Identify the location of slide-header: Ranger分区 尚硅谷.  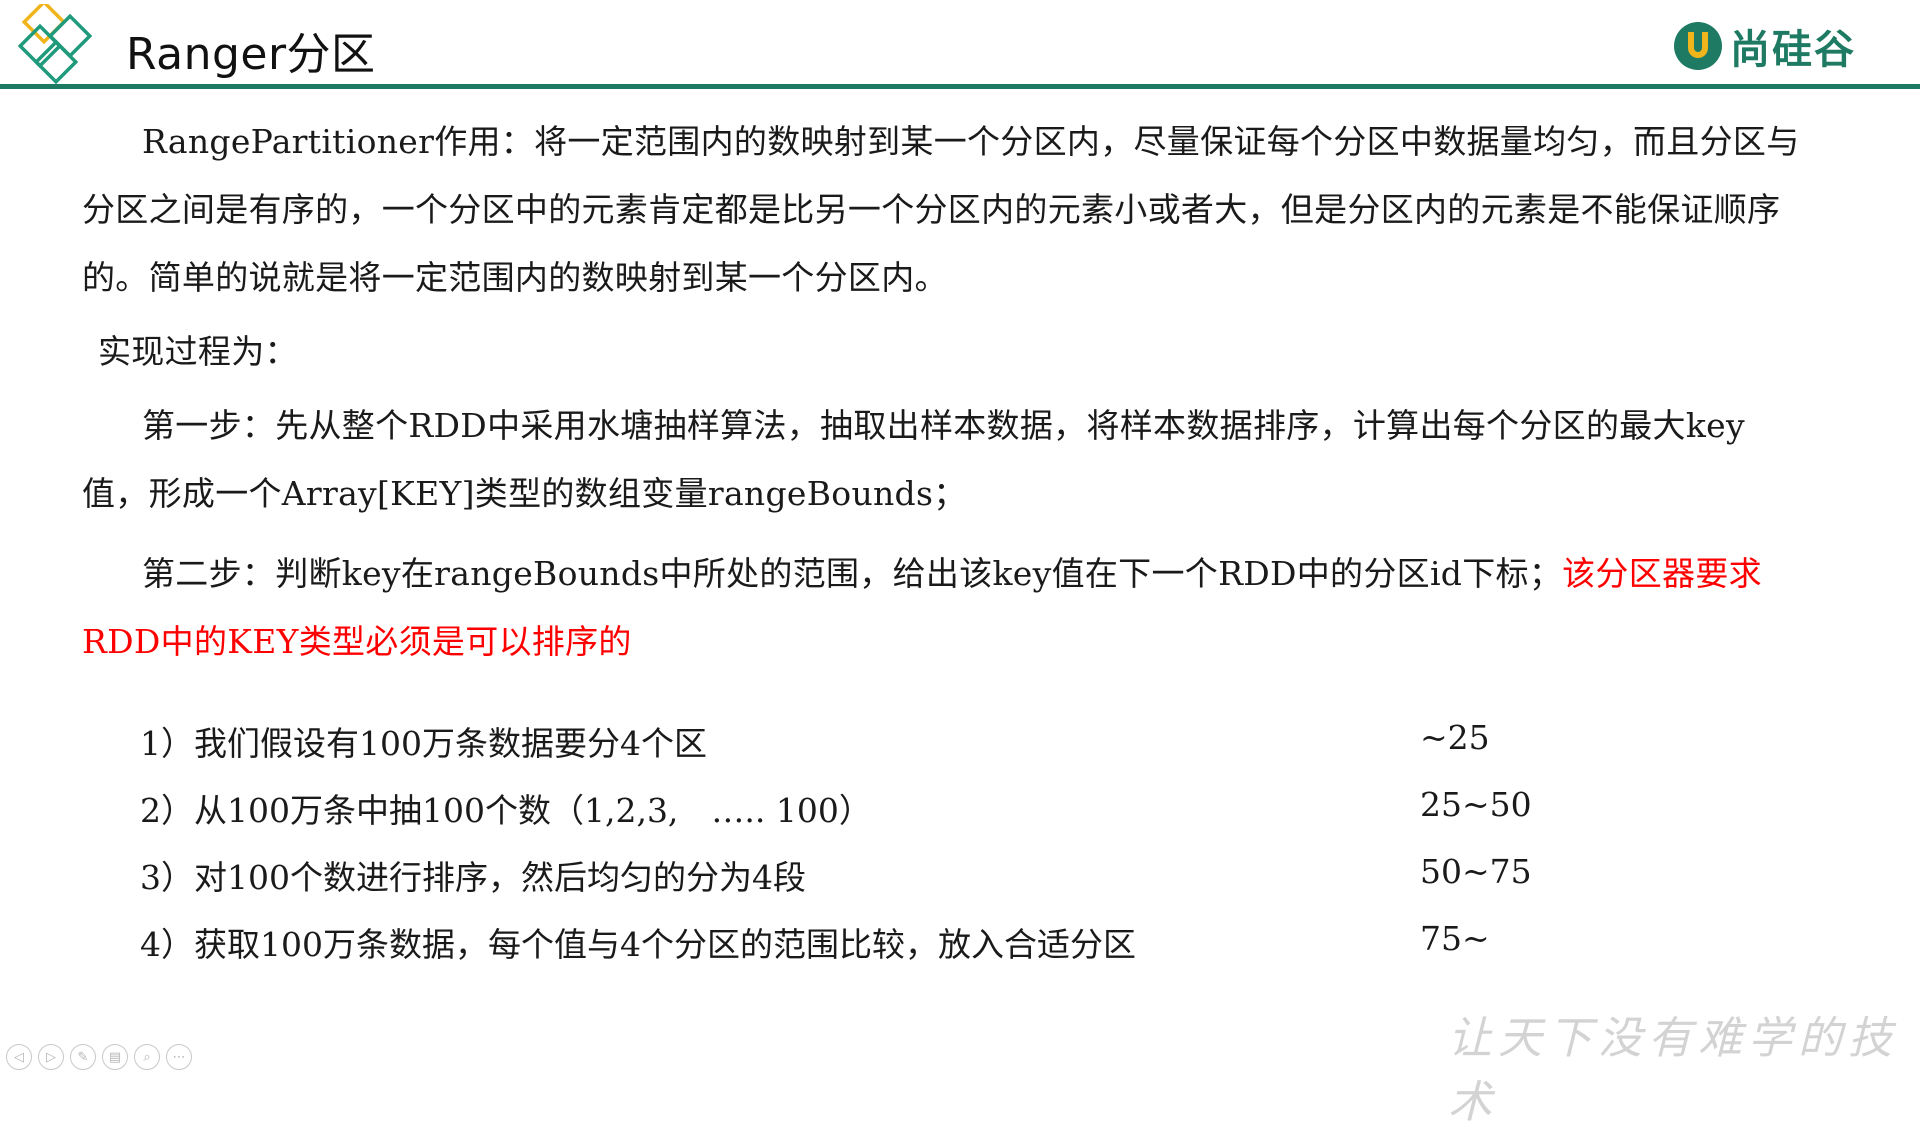
(960, 46).